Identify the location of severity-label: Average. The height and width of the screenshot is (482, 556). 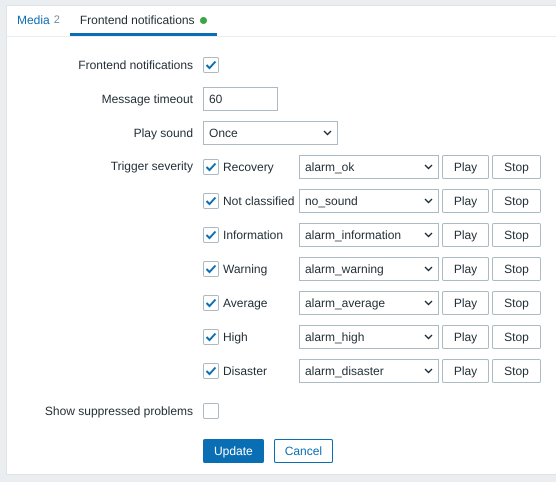
(245, 303).